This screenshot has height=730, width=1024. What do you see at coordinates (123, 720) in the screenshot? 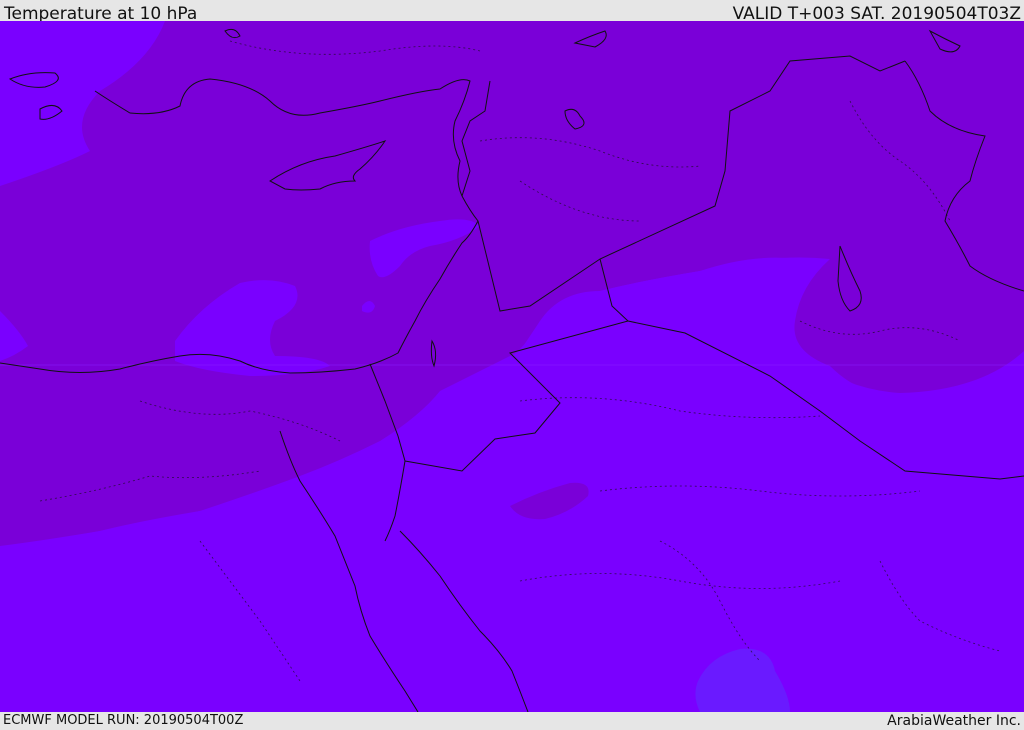
I see `model-run: ECMWF MODEL RUN: 20190504T00Z` at bounding box center [123, 720].